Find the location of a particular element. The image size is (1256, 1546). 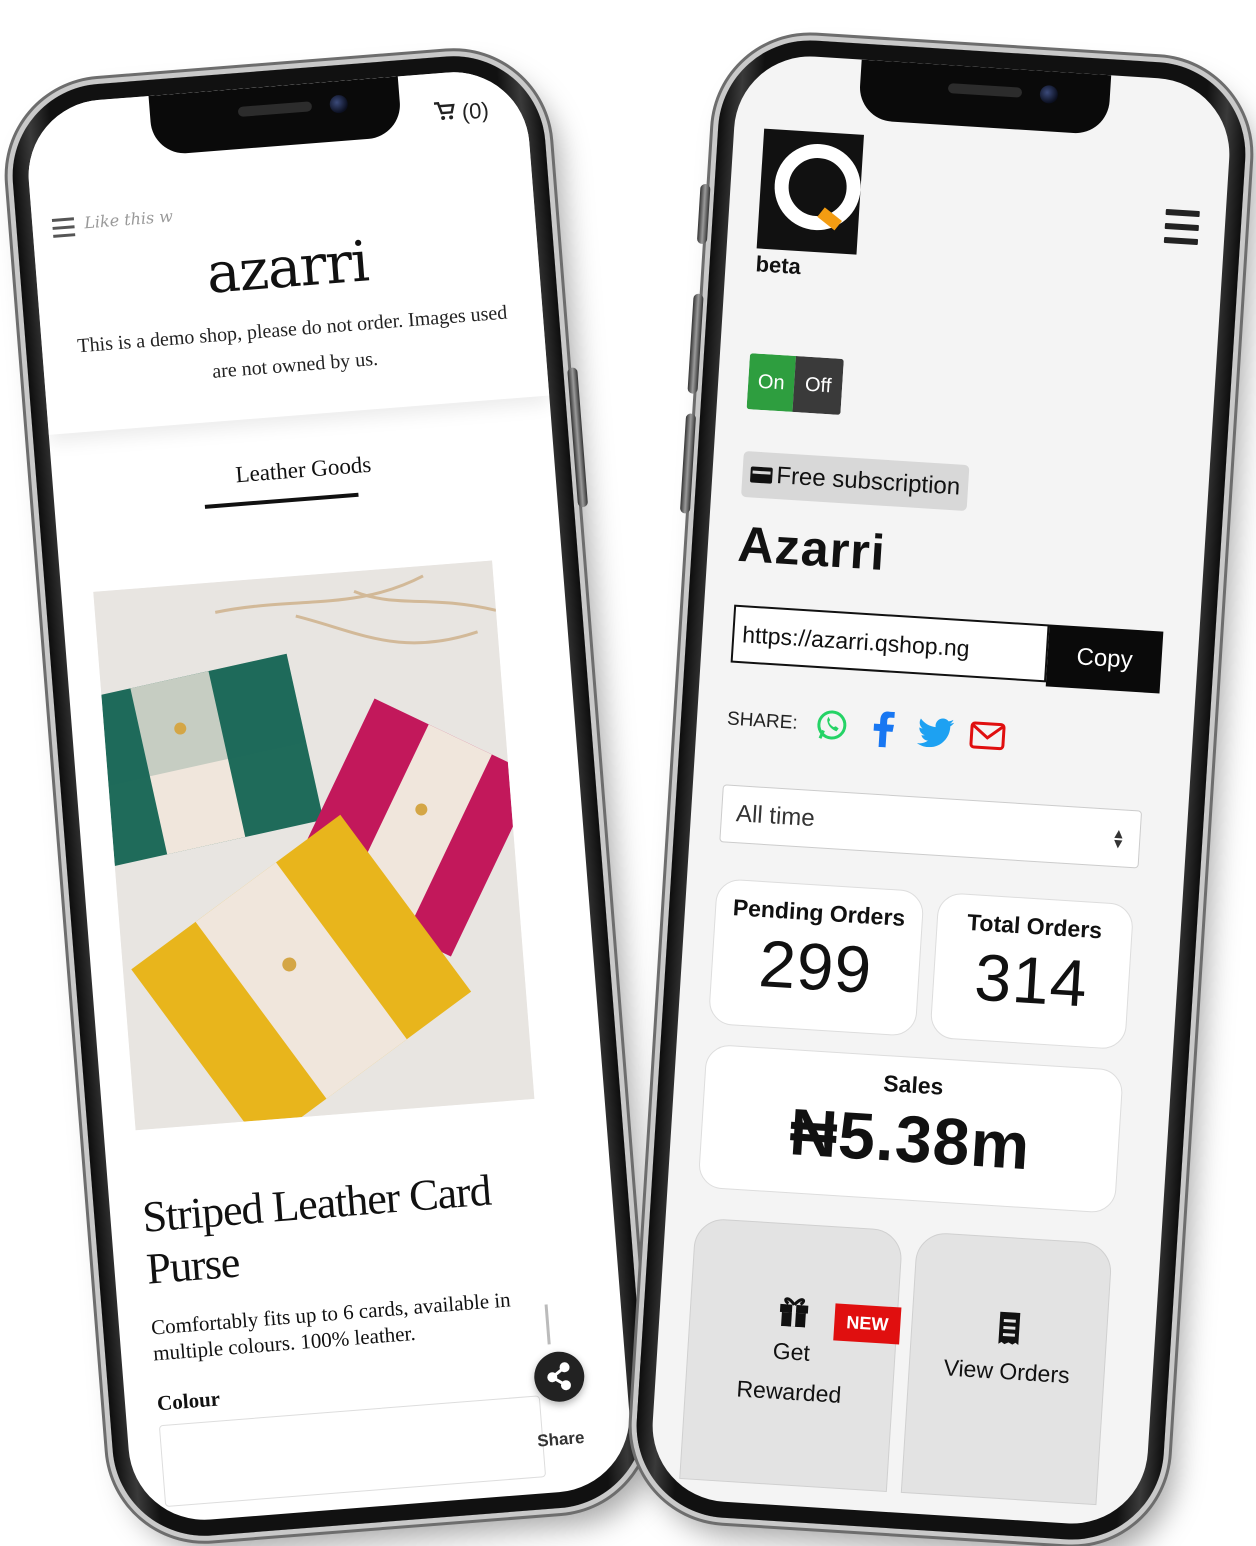

total-orders-value: 314 is located at coordinates (1031, 980).